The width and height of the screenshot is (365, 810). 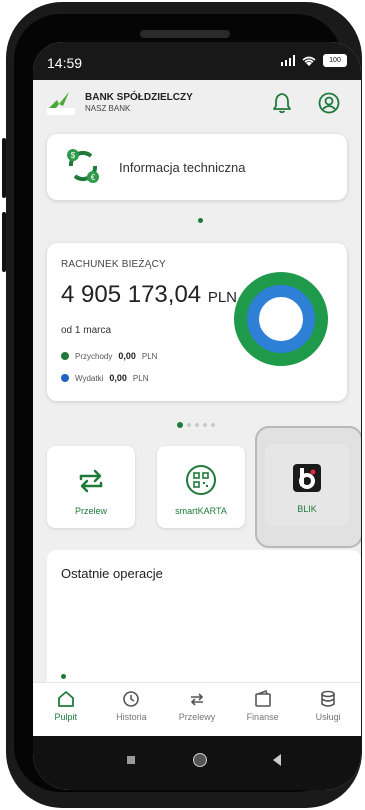 I want to click on quick-action-blik: BLIK, so click(x=307, y=485).